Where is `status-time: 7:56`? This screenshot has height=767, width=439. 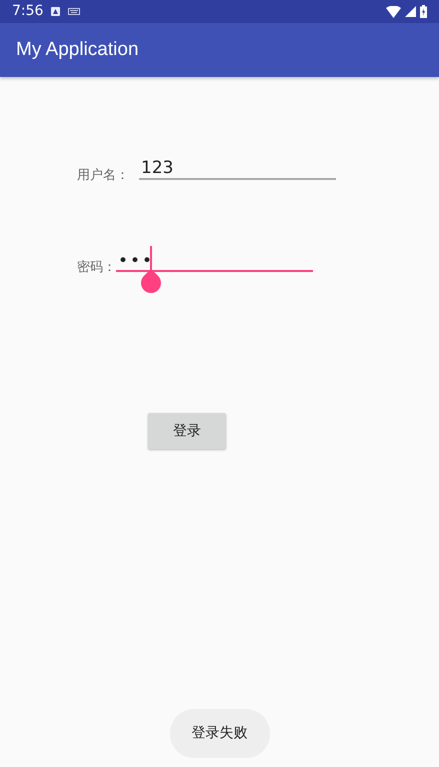 status-time: 7:56 is located at coordinates (28, 11).